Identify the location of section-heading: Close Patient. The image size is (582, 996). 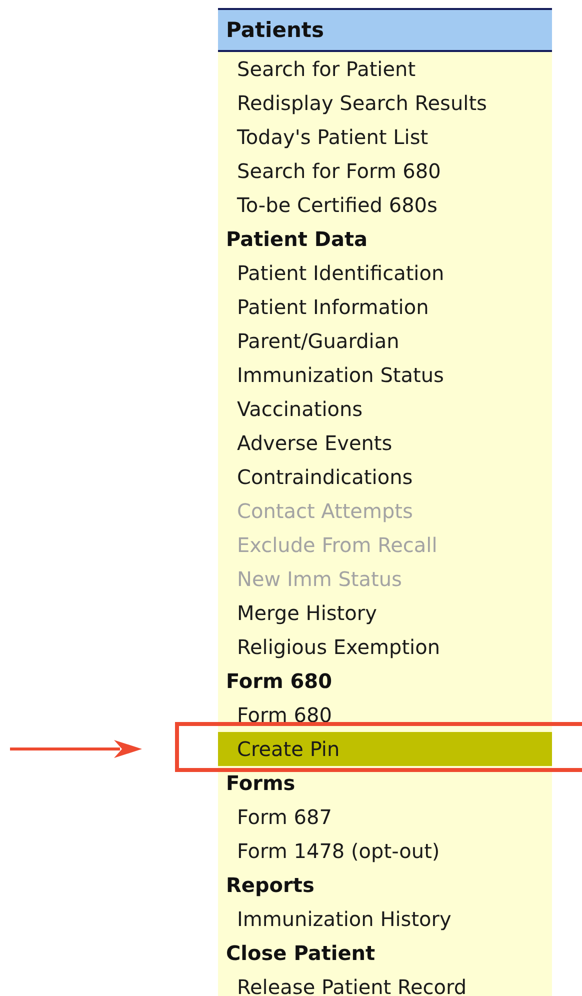
(300, 953).